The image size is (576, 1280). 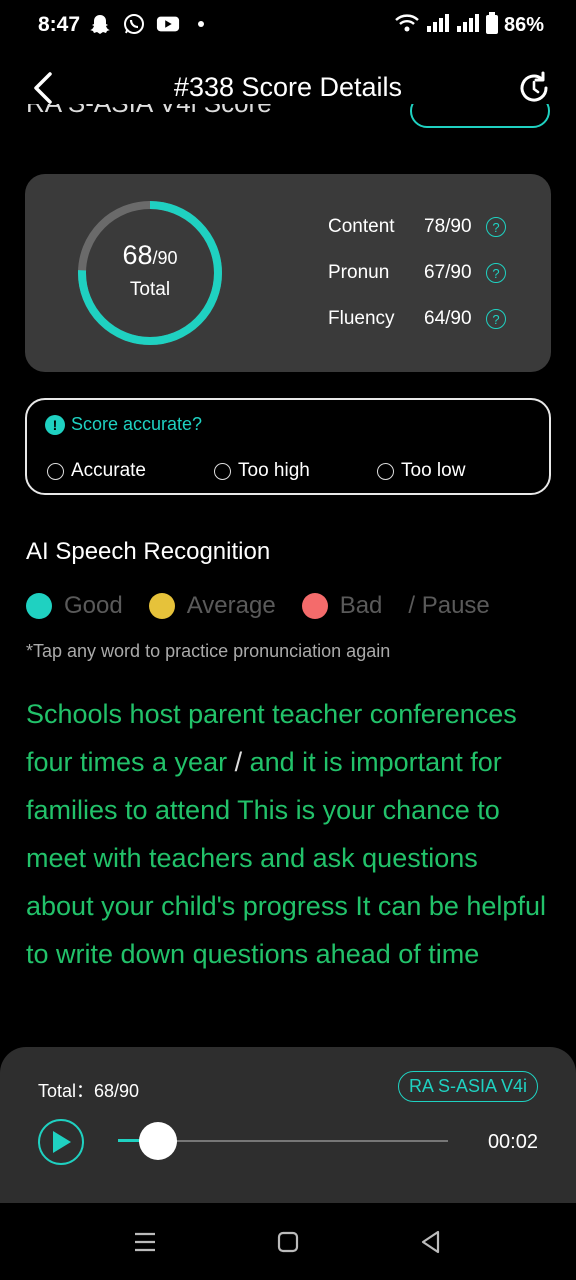 What do you see at coordinates (137, 424) in the screenshot?
I see `accuracy-question: Score accurate?` at bounding box center [137, 424].